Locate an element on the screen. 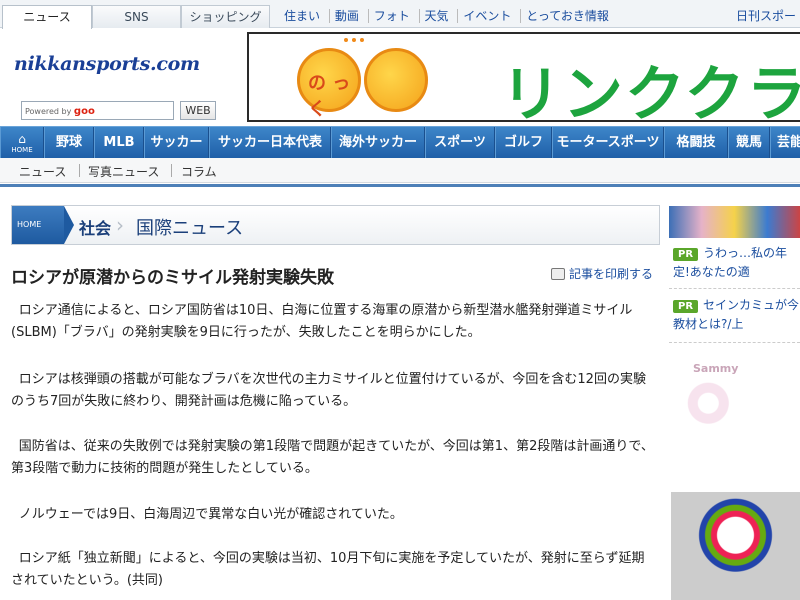 The width and height of the screenshot is (800, 600). banner-text: リンククラブ is located at coordinates (650, 91).